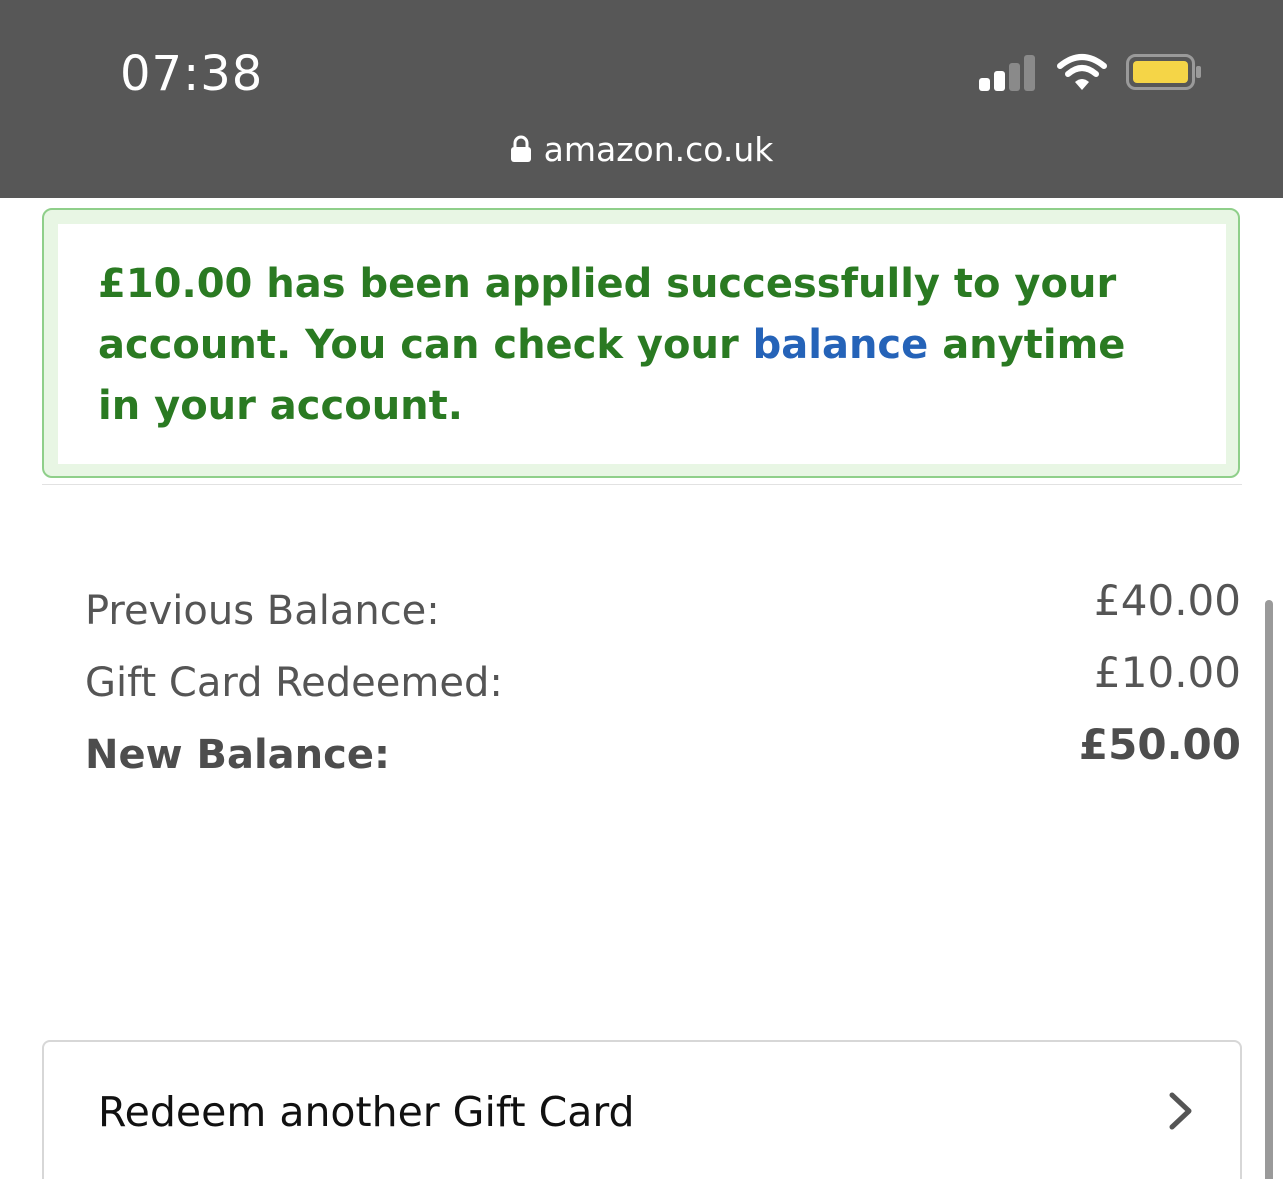  What do you see at coordinates (663, 678) in the screenshot?
I see `gift-card-redeemed-row: Gift Card Redeemed: £10.00` at bounding box center [663, 678].